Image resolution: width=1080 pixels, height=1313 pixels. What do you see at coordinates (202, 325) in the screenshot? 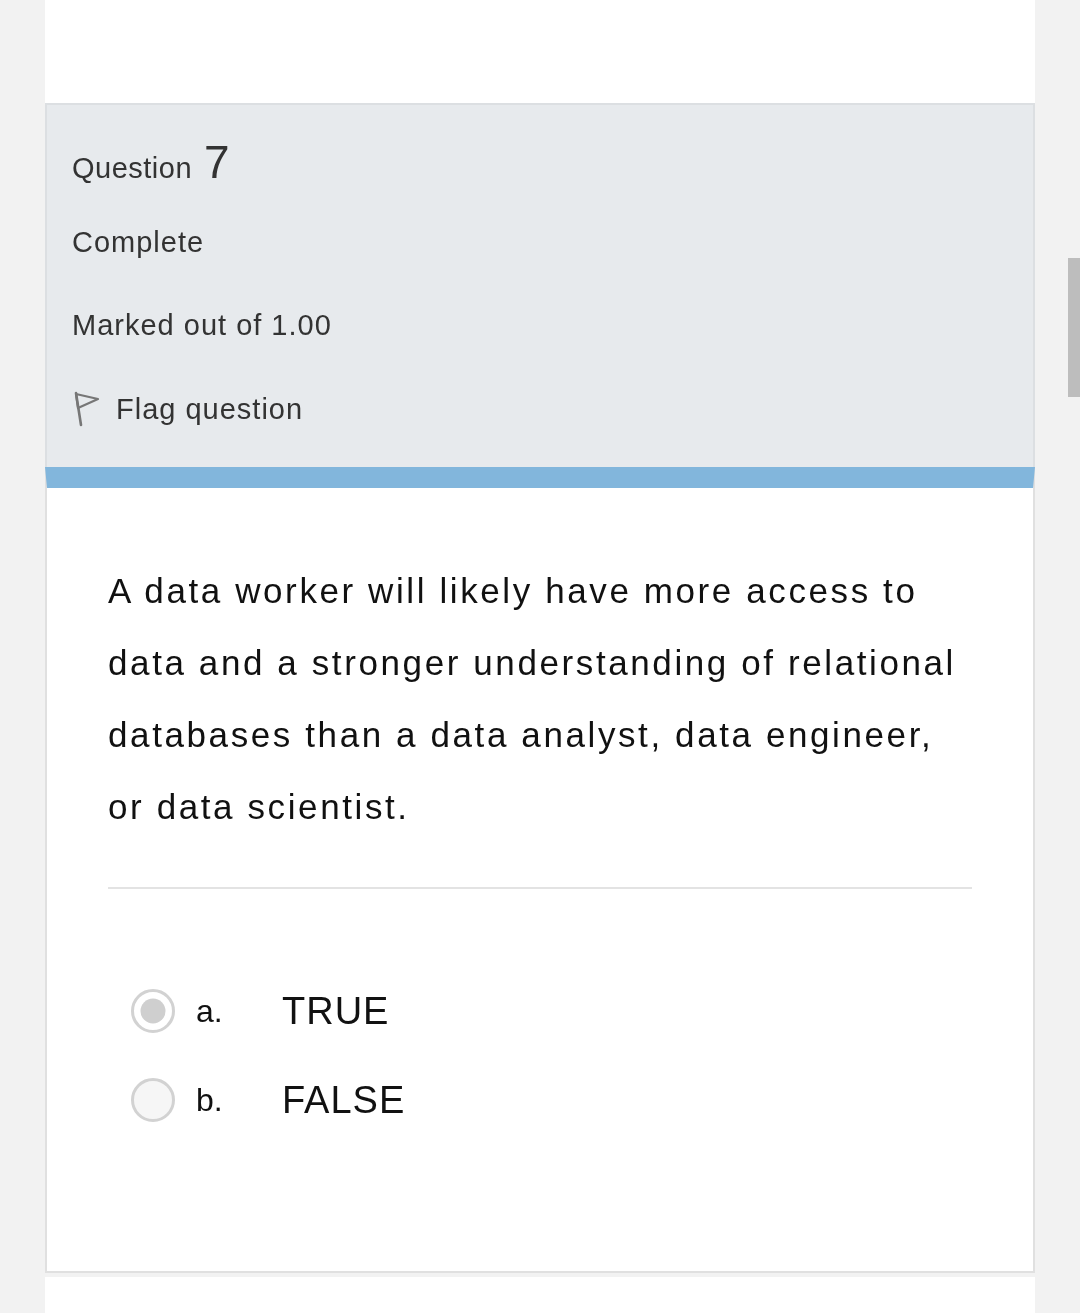
I see `question-grade: Marked out of 1.00` at bounding box center [202, 325].